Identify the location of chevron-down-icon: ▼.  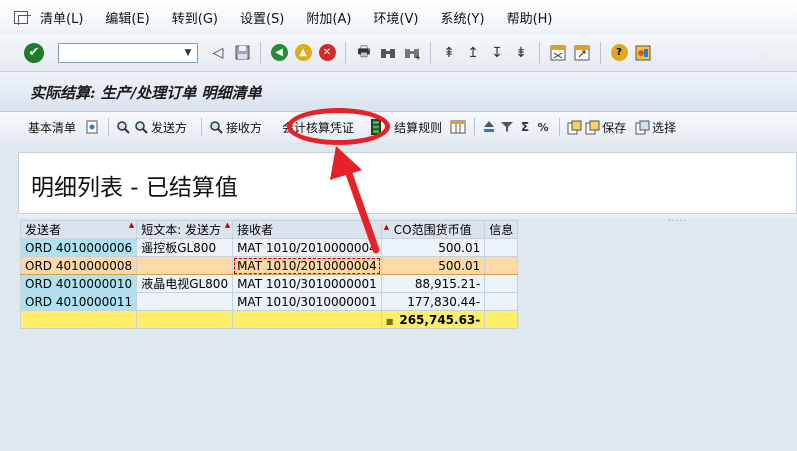
(188, 53).